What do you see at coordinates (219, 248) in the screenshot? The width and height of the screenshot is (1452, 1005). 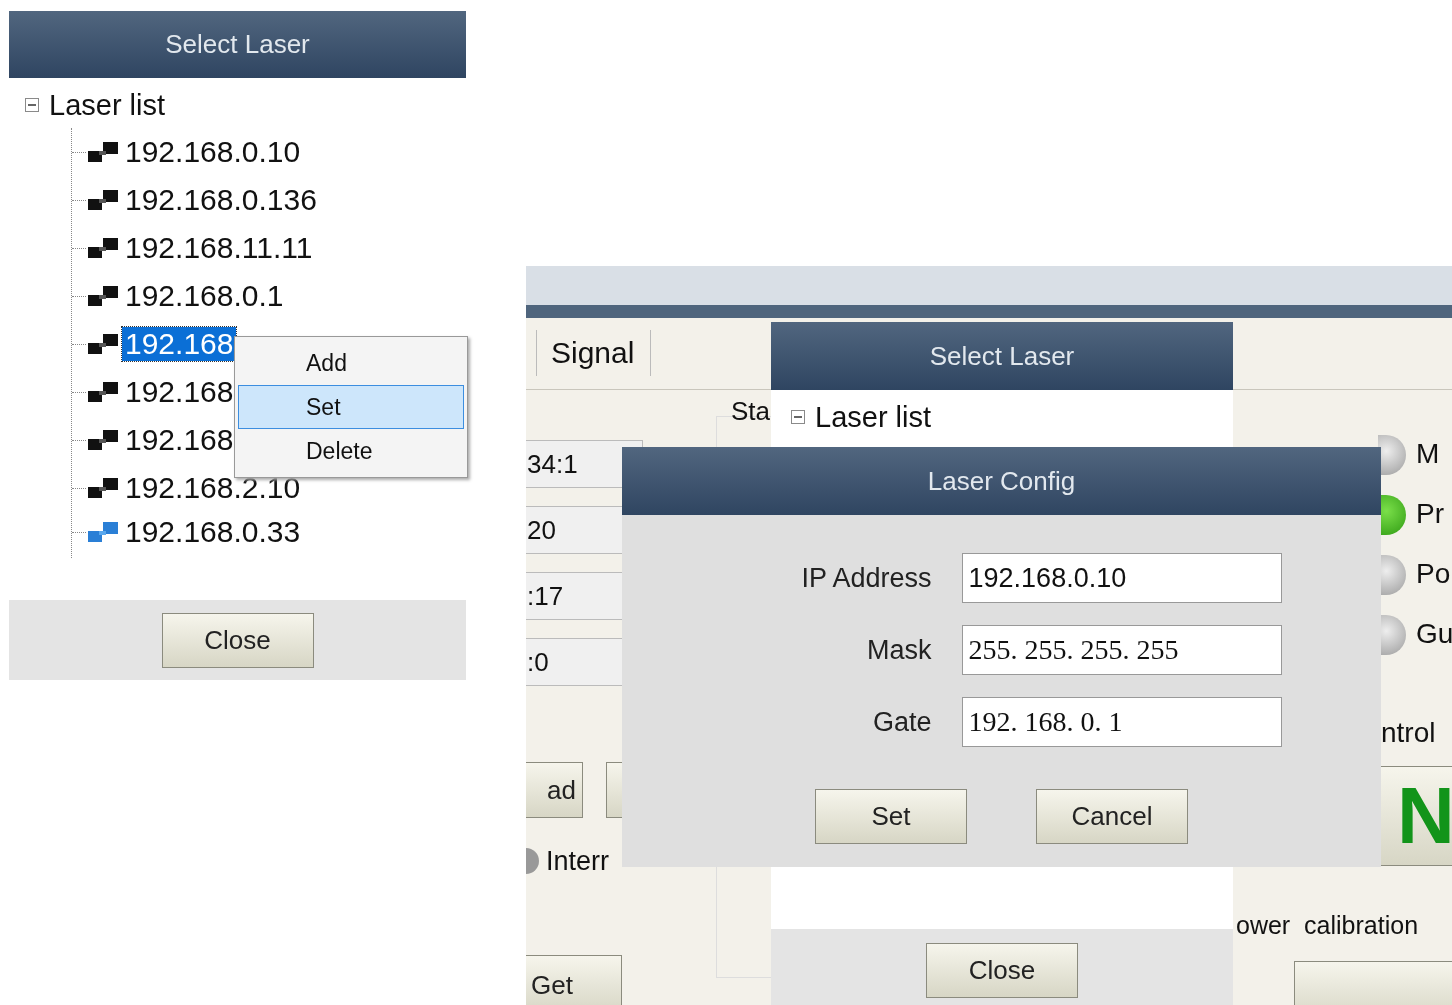 I see `tree-item: 192.168.11.11` at bounding box center [219, 248].